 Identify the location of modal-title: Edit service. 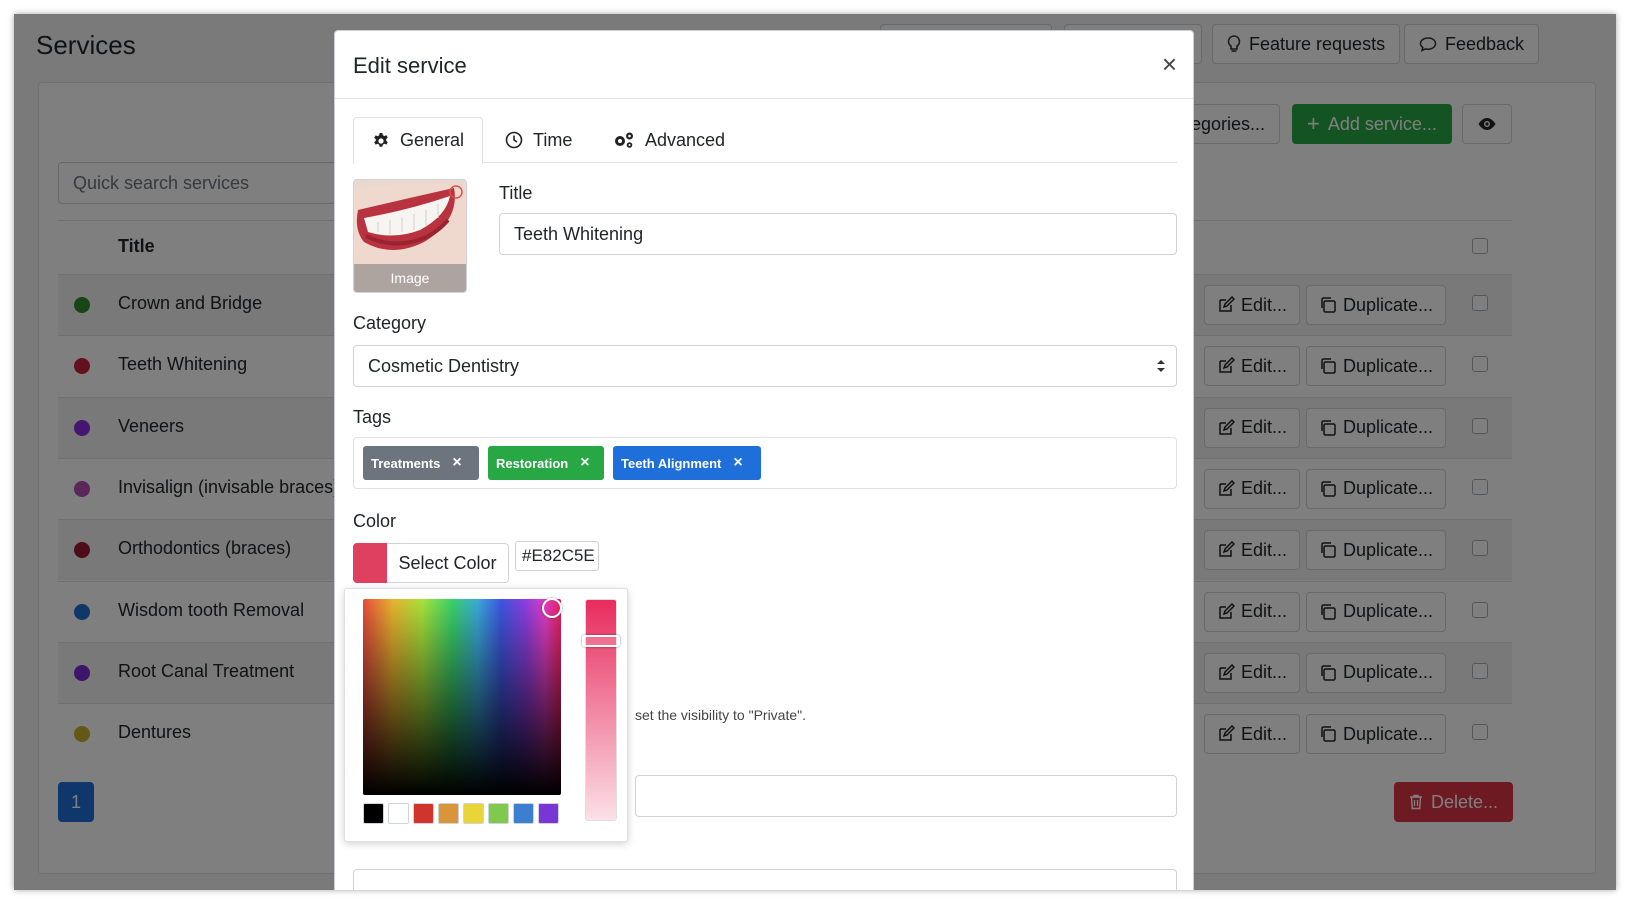
(410, 65).